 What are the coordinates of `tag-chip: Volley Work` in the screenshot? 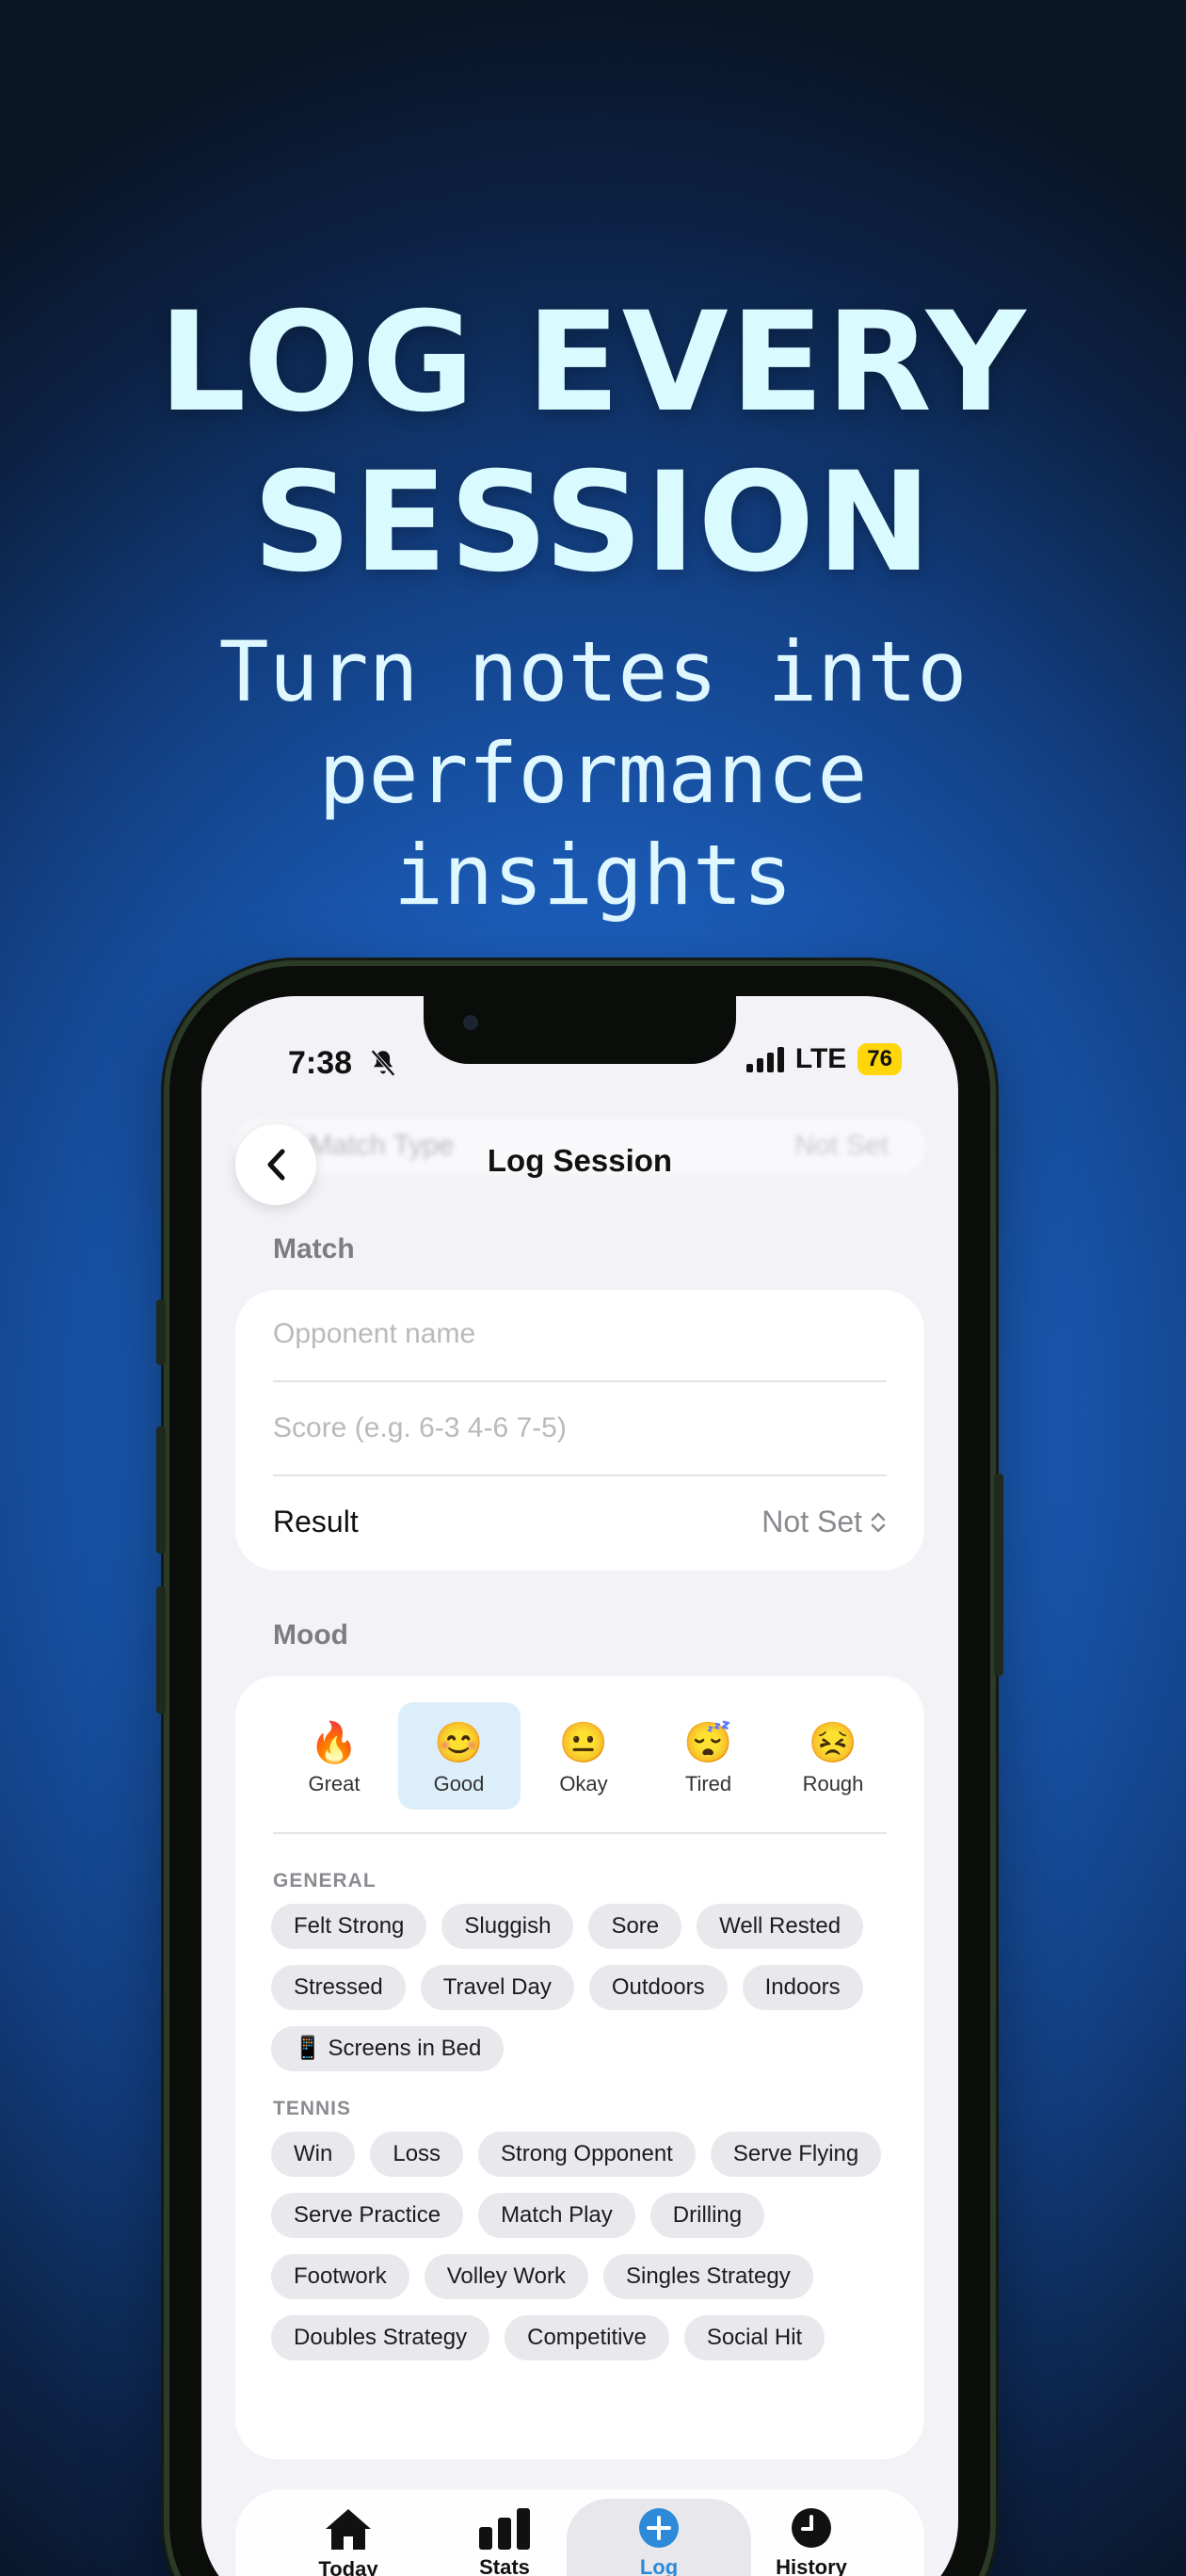 It's located at (506, 2276).